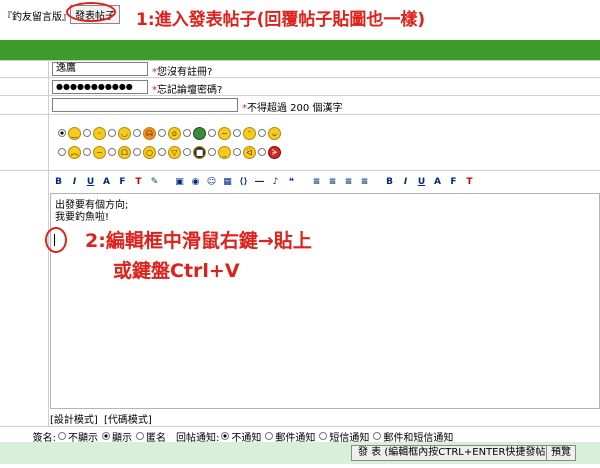  I want to click on quote-icon: ❝, so click(291, 182).